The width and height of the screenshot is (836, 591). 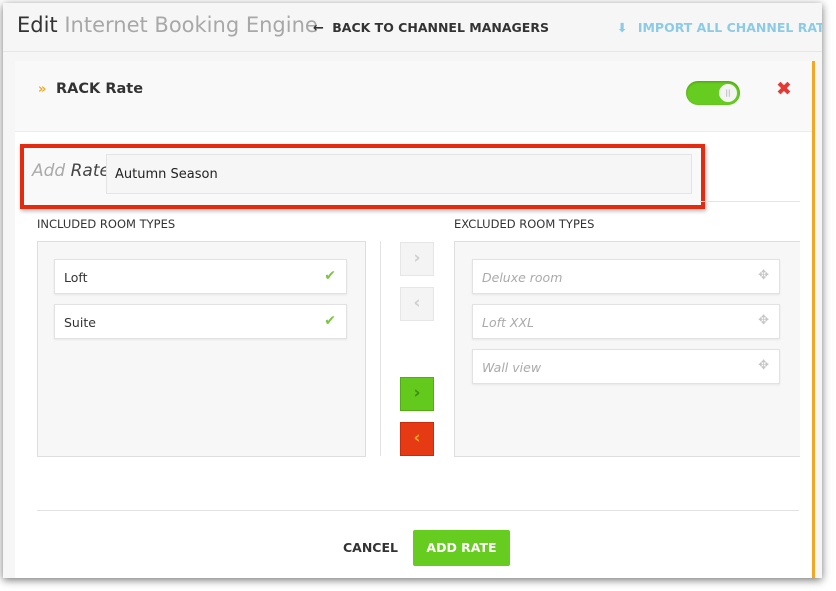 I want to click on add-rate-label: Add Rate, so click(x=71, y=171).